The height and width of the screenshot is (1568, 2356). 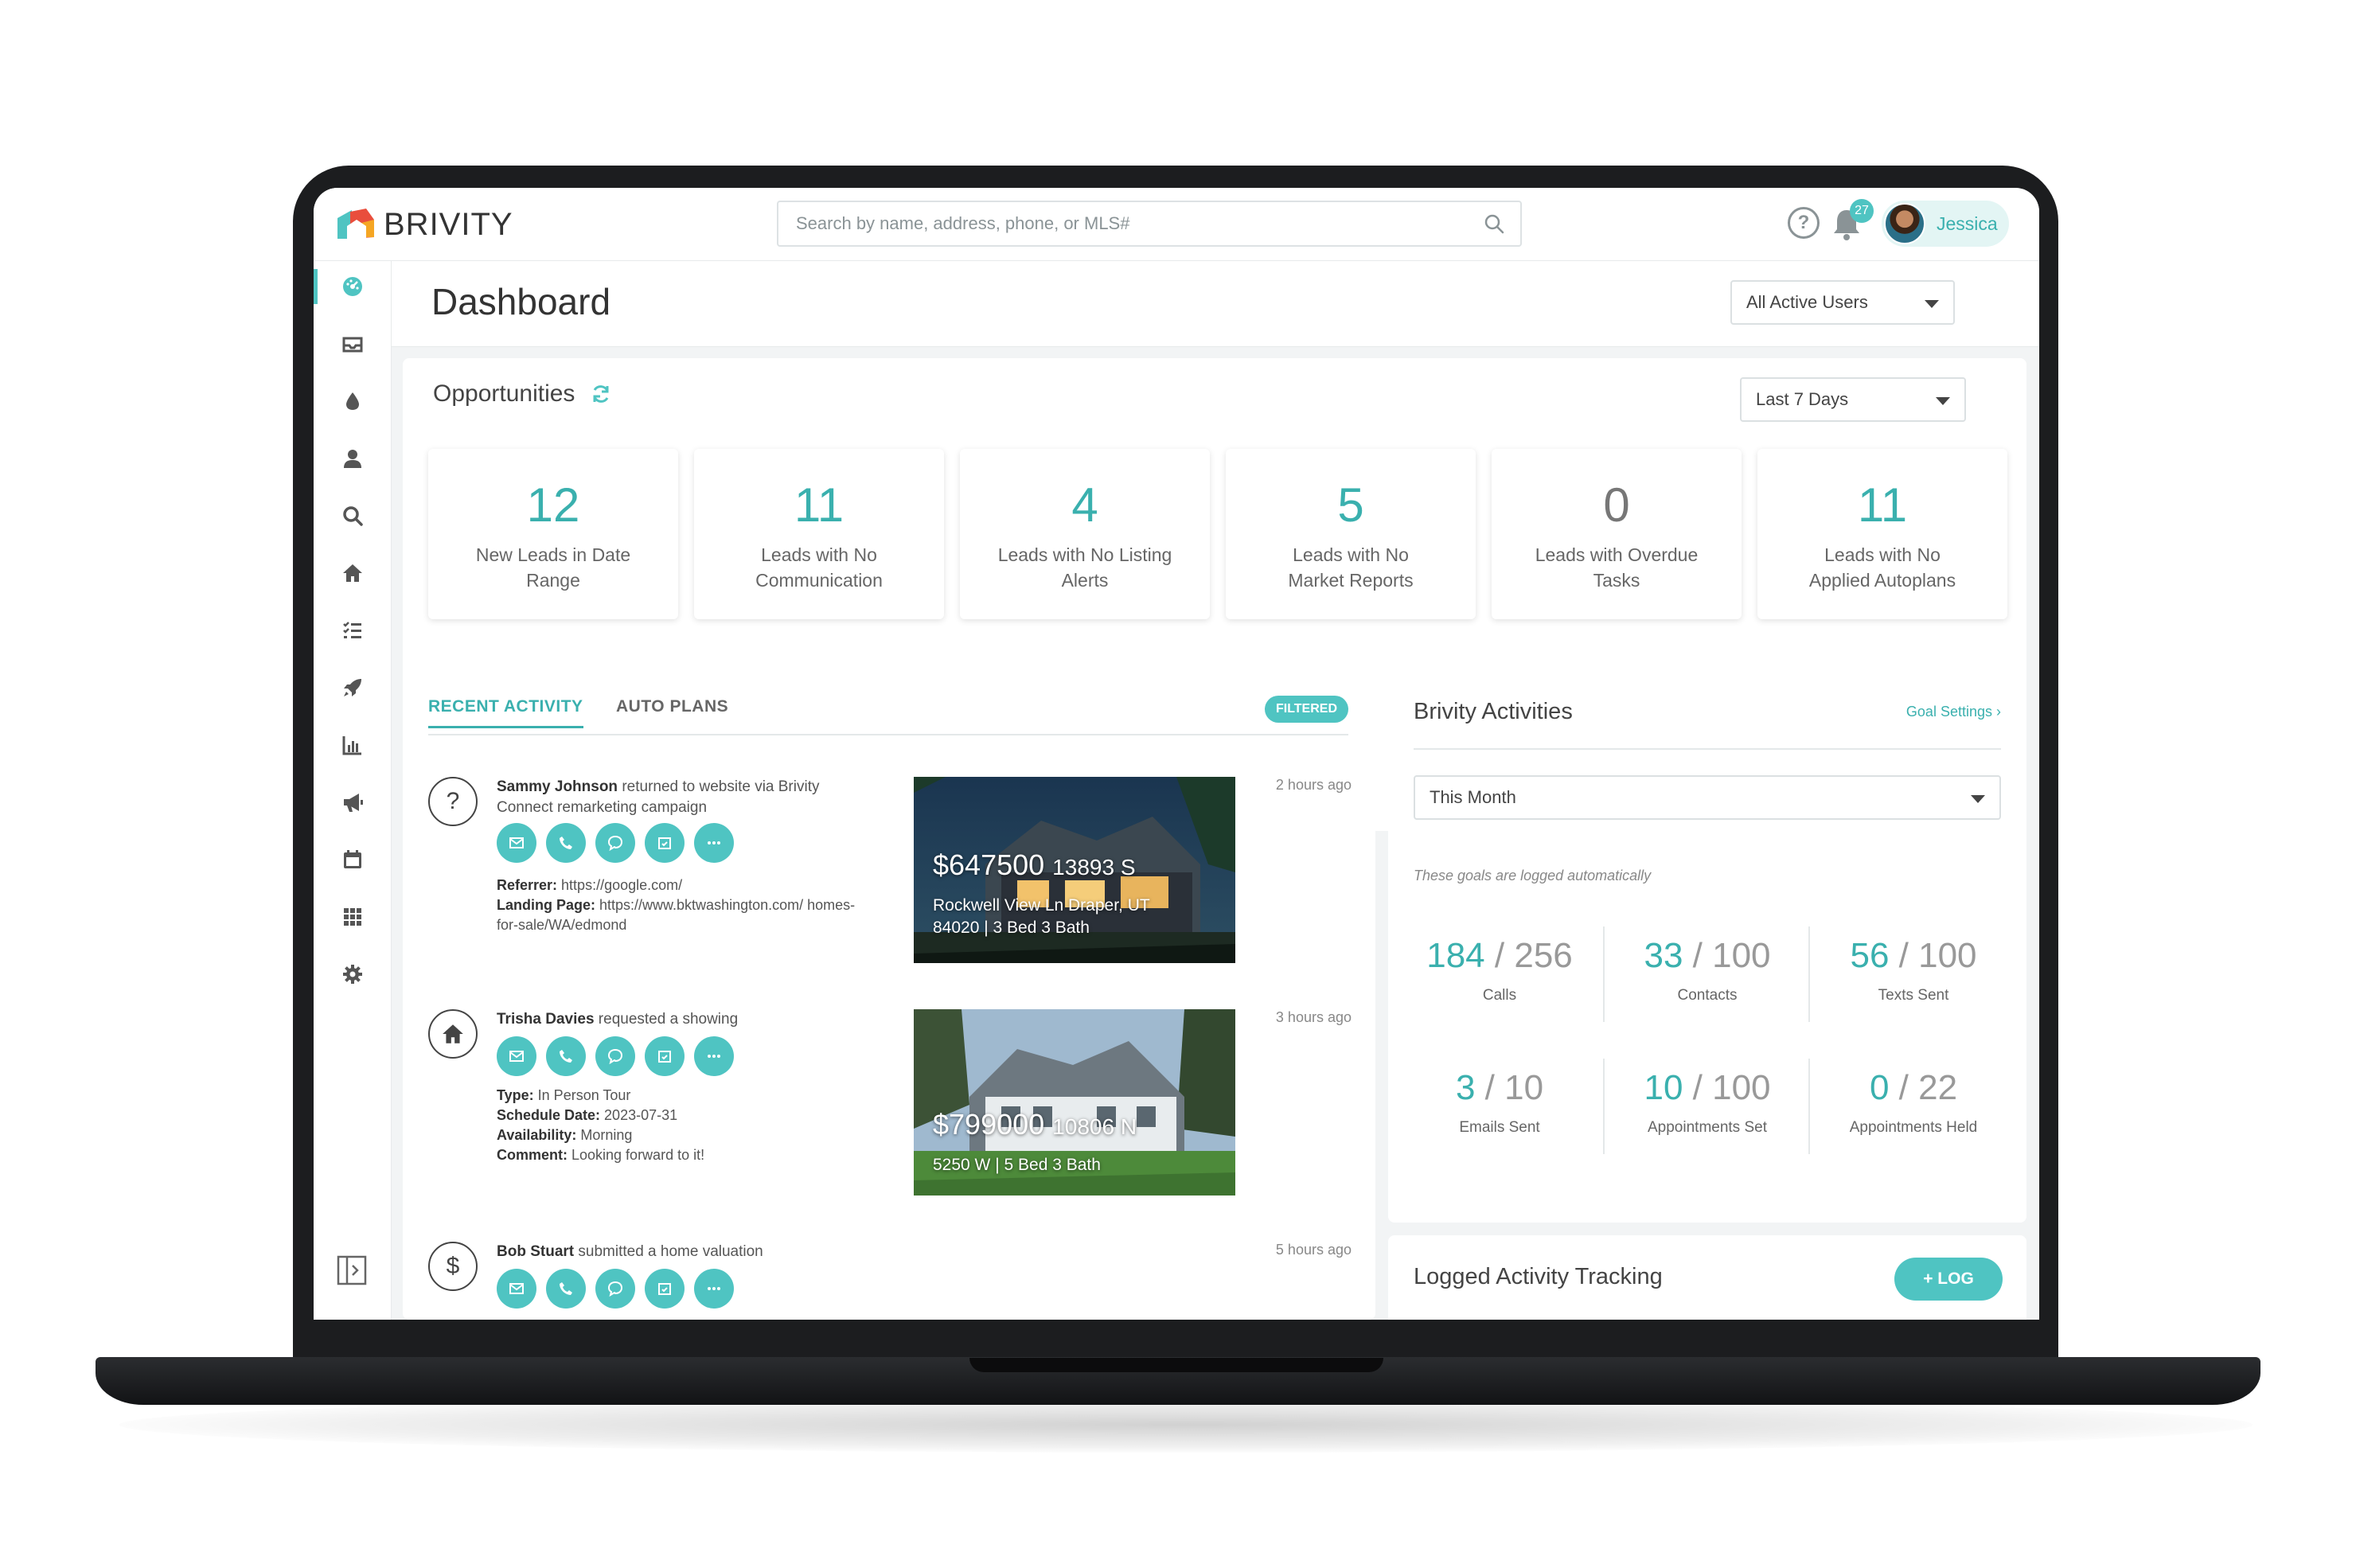 What do you see at coordinates (352, 343) in the screenshot?
I see `sidebar-item-inbox` at bounding box center [352, 343].